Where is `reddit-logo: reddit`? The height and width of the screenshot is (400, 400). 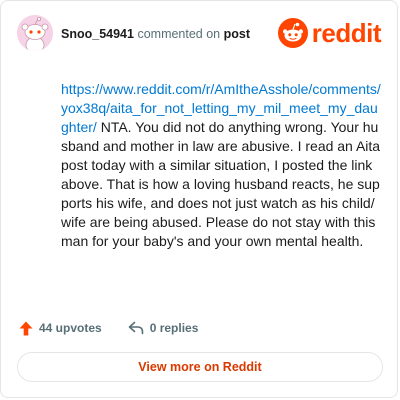 reddit-logo: reddit is located at coordinates (329, 33).